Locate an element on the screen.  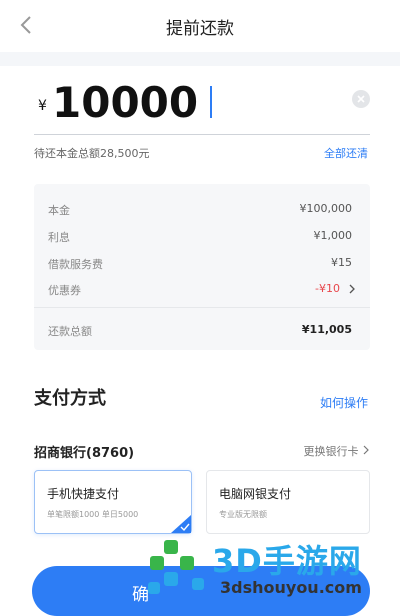
coupon-value: -¥10 is located at coordinates (327, 288).